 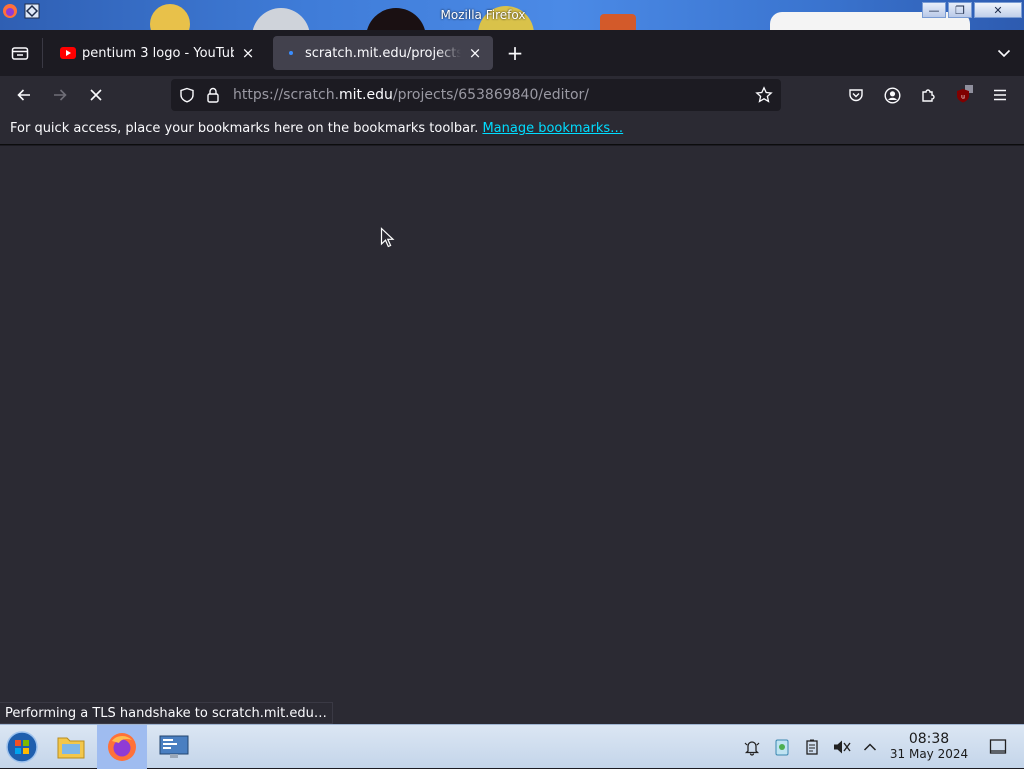 I want to click on puzzle-piece-icon, so click(x=928, y=95).